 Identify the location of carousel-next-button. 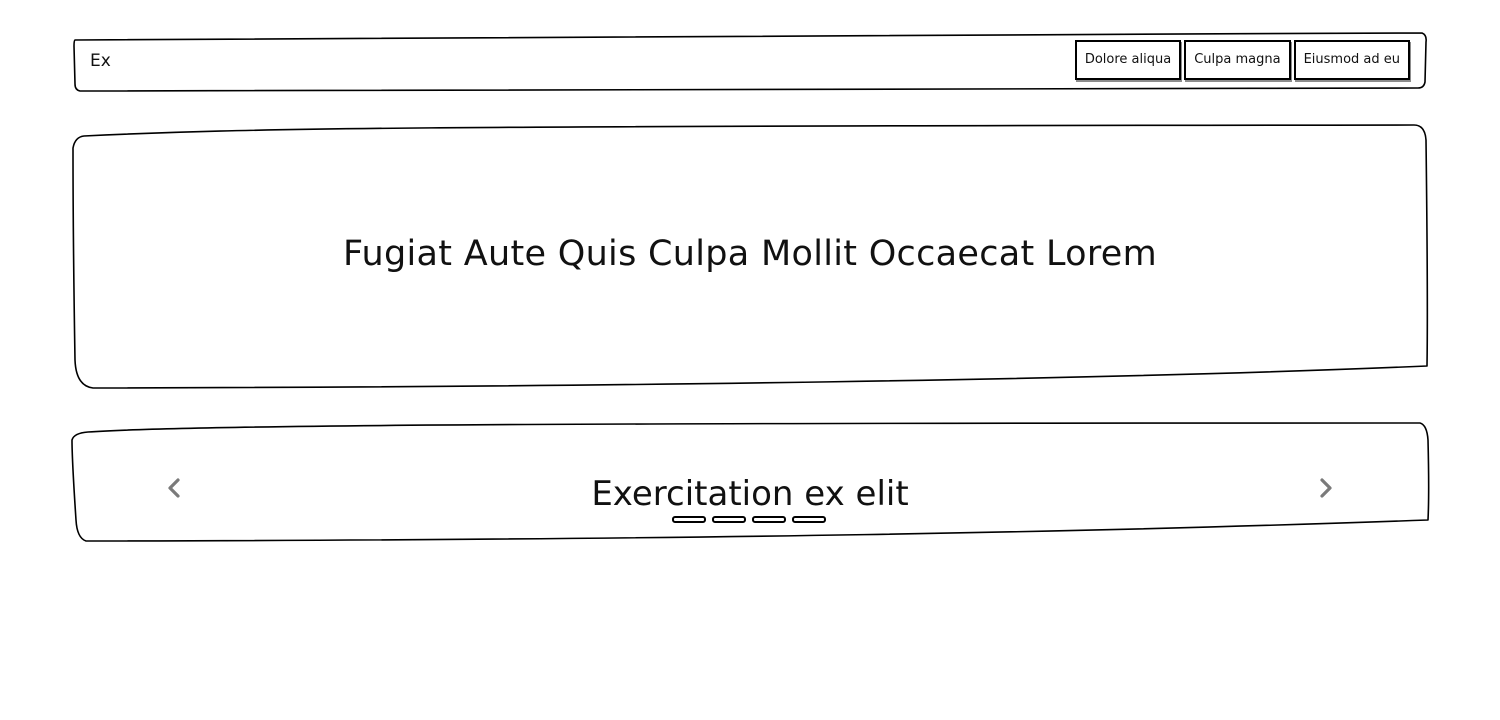
(1326, 488).